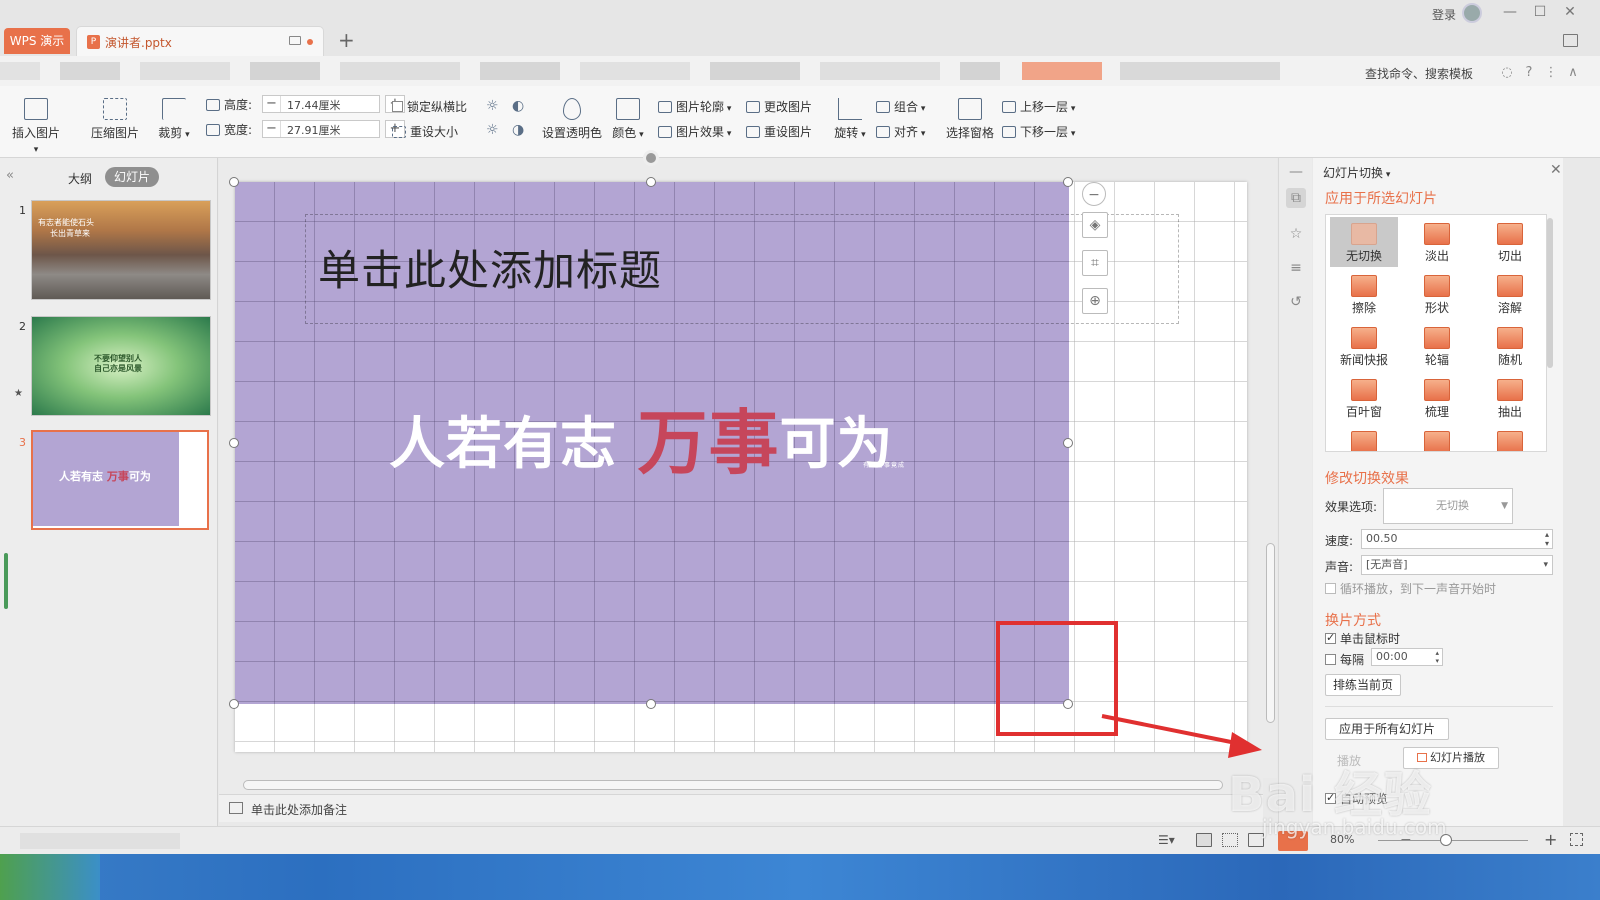  I want to click on gallery-scrollbar, so click(1550, 293).